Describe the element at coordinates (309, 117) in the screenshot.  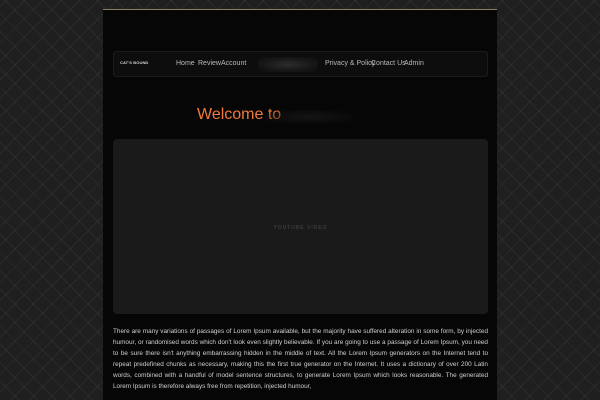
I see `welcome-redacted-area` at that location.